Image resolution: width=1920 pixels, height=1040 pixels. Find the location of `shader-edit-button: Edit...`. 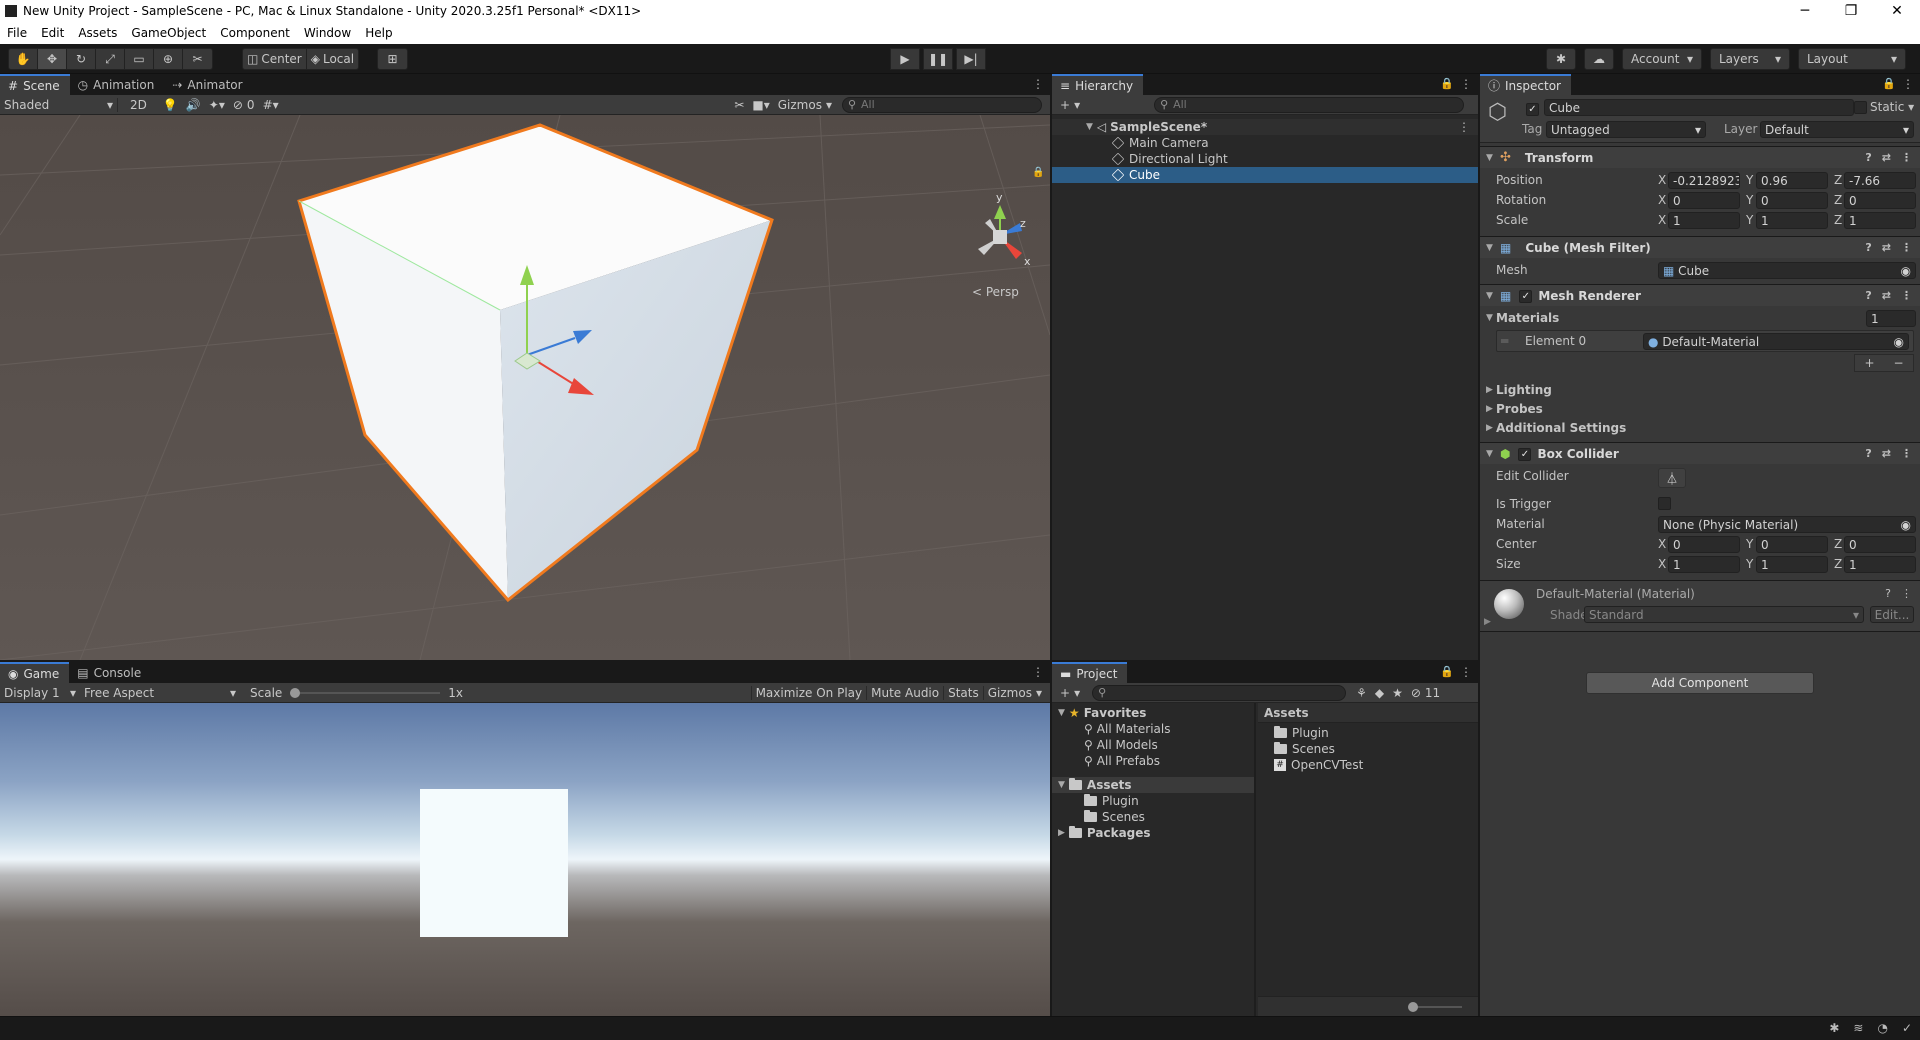

shader-edit-button: Edit... is located at coordinates (1892, 614).